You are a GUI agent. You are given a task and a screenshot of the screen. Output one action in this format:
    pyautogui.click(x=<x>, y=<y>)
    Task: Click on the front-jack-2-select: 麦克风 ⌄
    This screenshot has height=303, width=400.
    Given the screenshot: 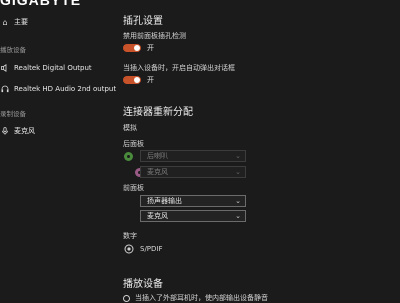 What is the action you would take?
    pyautogui.click(x=193, y=216)
    